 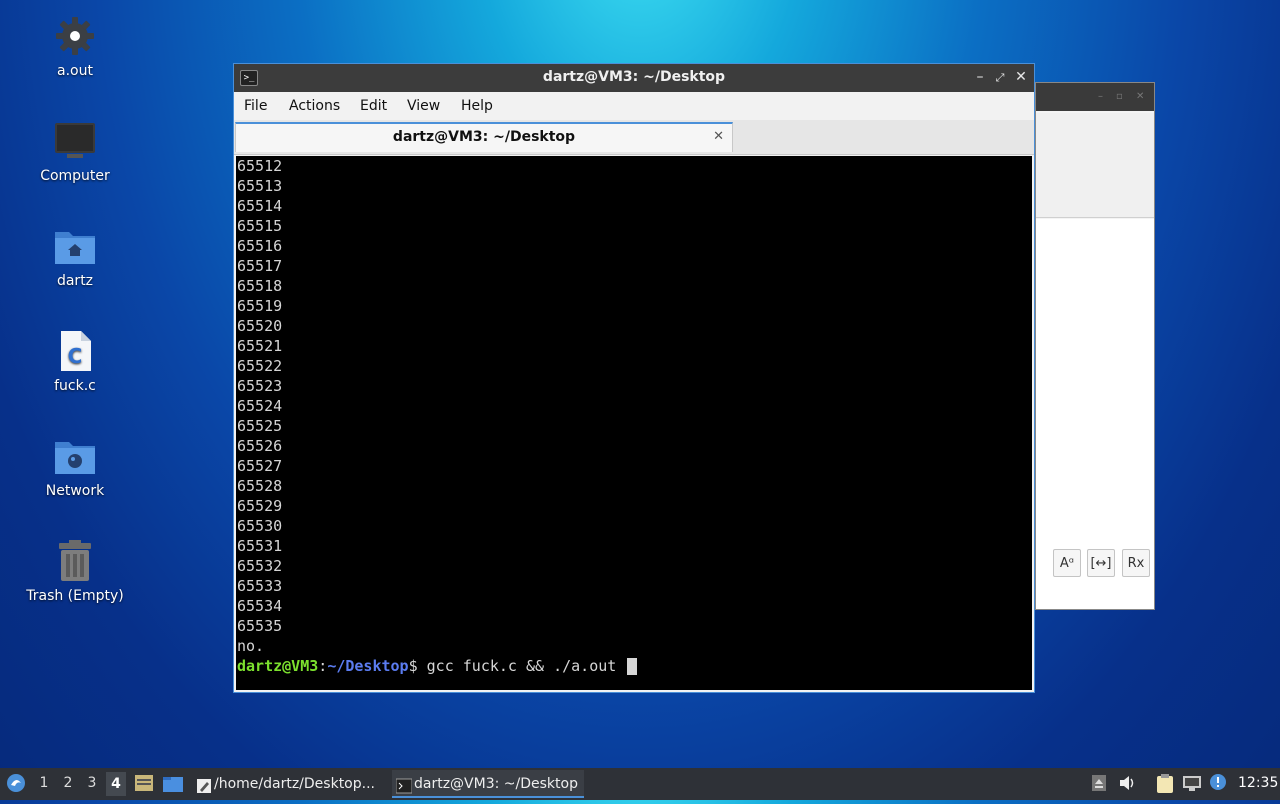 What do you see at coordinates (1095, 97) in the screenshot?
I see `background-window-titlebar: – ▫ ✕` at bounding box center [1095, 97].